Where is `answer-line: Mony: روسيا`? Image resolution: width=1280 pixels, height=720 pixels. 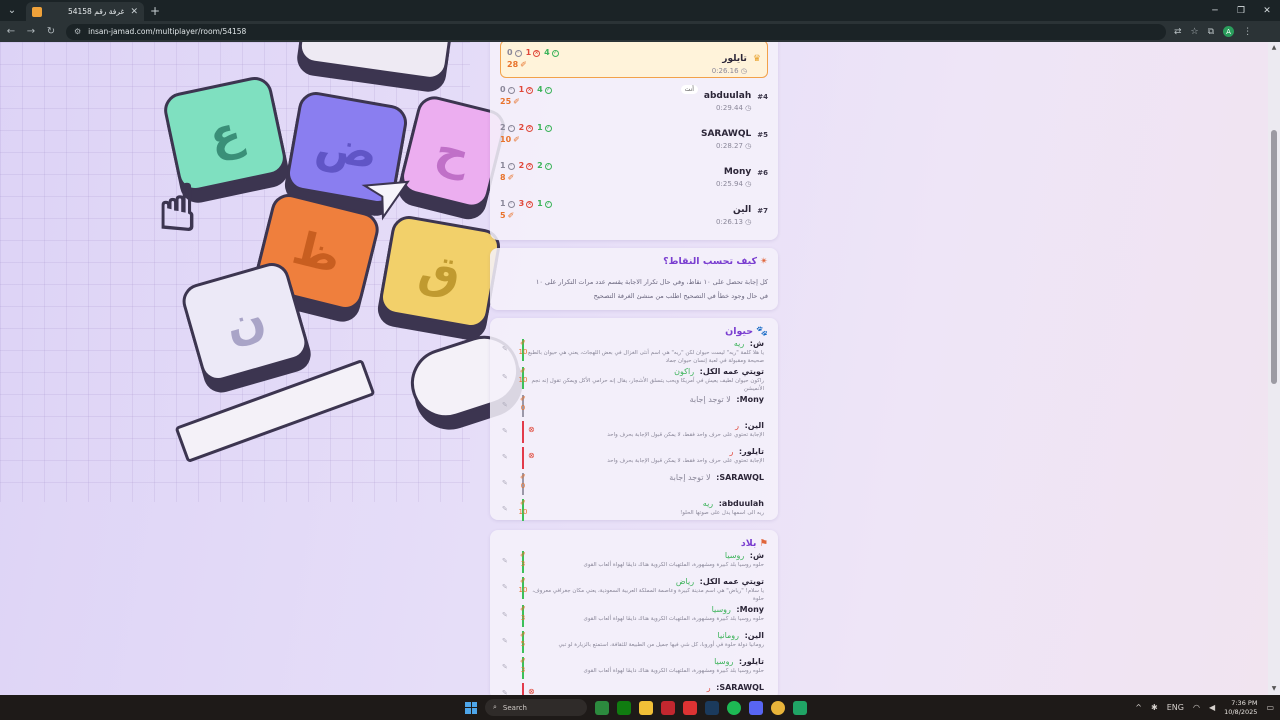 answer-line: Mony: روسيا is located at coordinates (632, 609).